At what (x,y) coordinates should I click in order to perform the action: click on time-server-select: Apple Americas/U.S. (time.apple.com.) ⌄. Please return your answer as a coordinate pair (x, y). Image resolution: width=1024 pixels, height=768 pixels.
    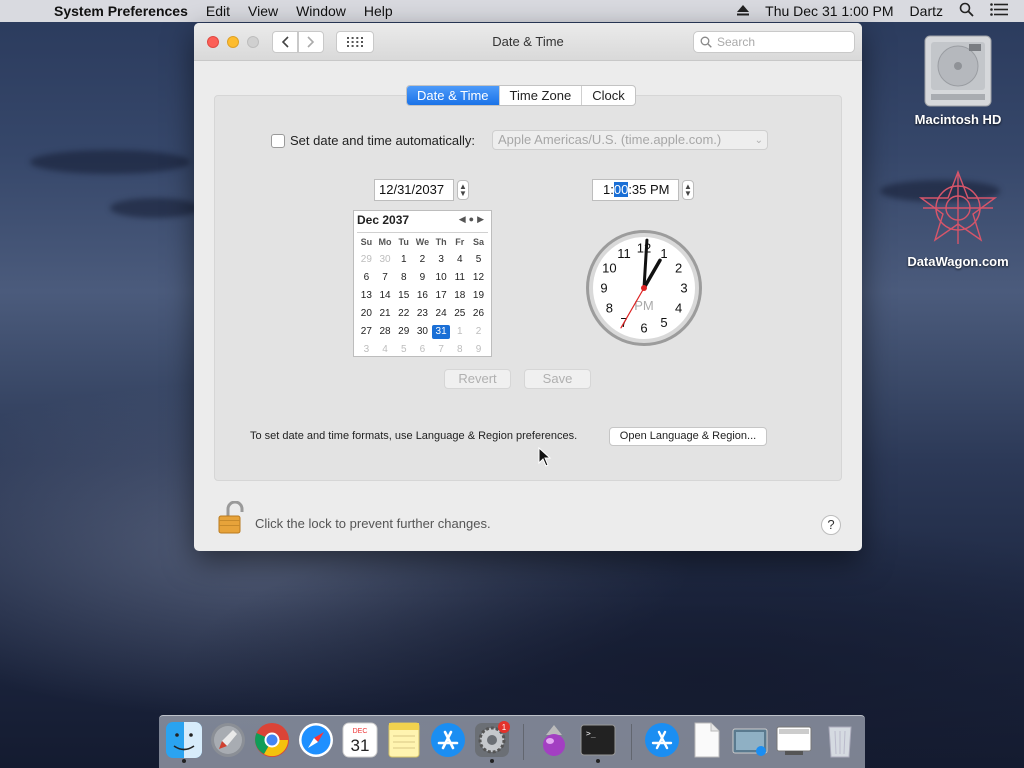
    Looking at the image, I should click on (630, 140).